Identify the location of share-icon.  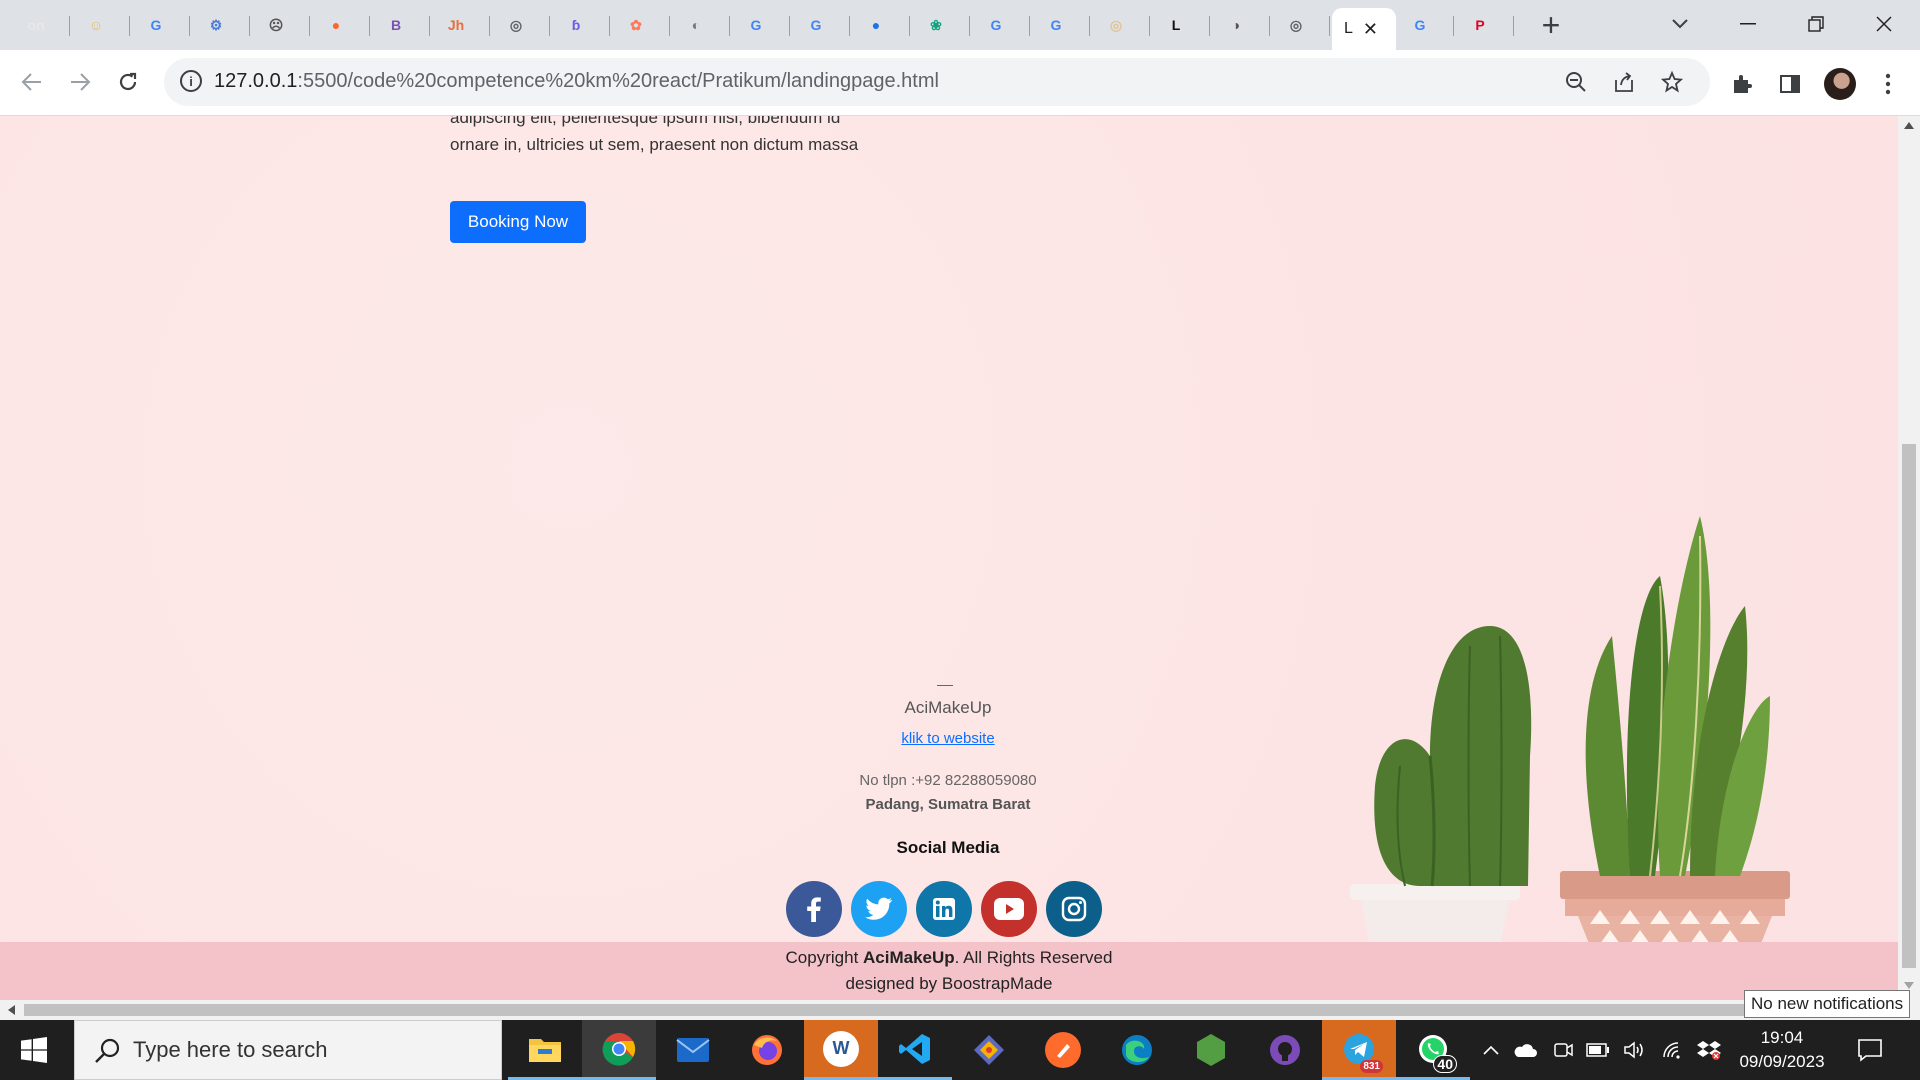
(1624, 82).